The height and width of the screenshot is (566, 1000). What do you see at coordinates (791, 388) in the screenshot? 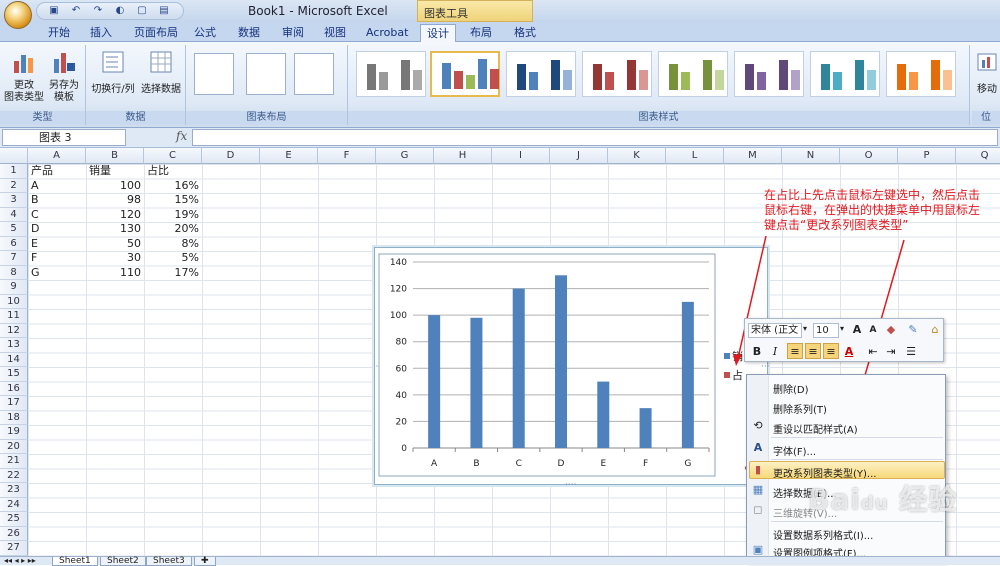
I see `menu-item-delete: 删除(D)` at bounding box center [791, 388].